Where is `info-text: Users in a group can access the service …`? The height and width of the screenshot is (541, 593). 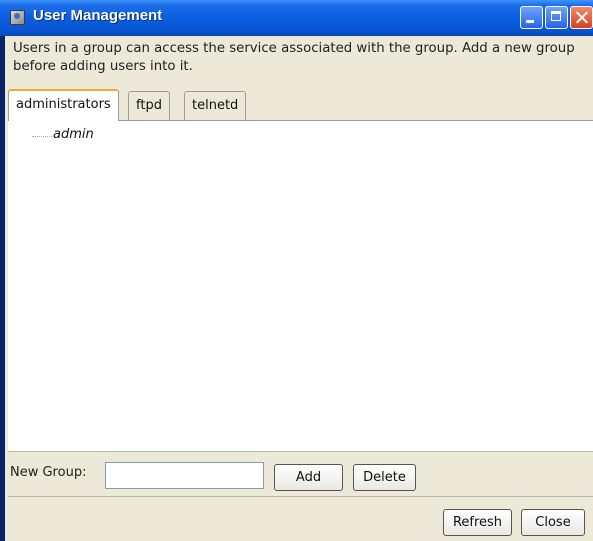
info-text: Users in a group can access the service … is located at coordinates (294, 57).